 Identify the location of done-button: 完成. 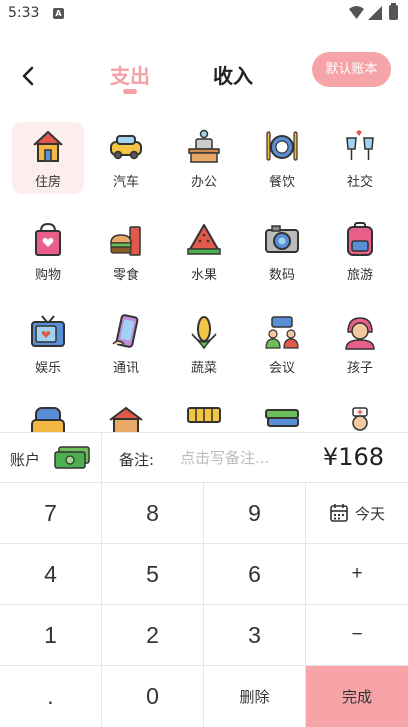
(357, 696).